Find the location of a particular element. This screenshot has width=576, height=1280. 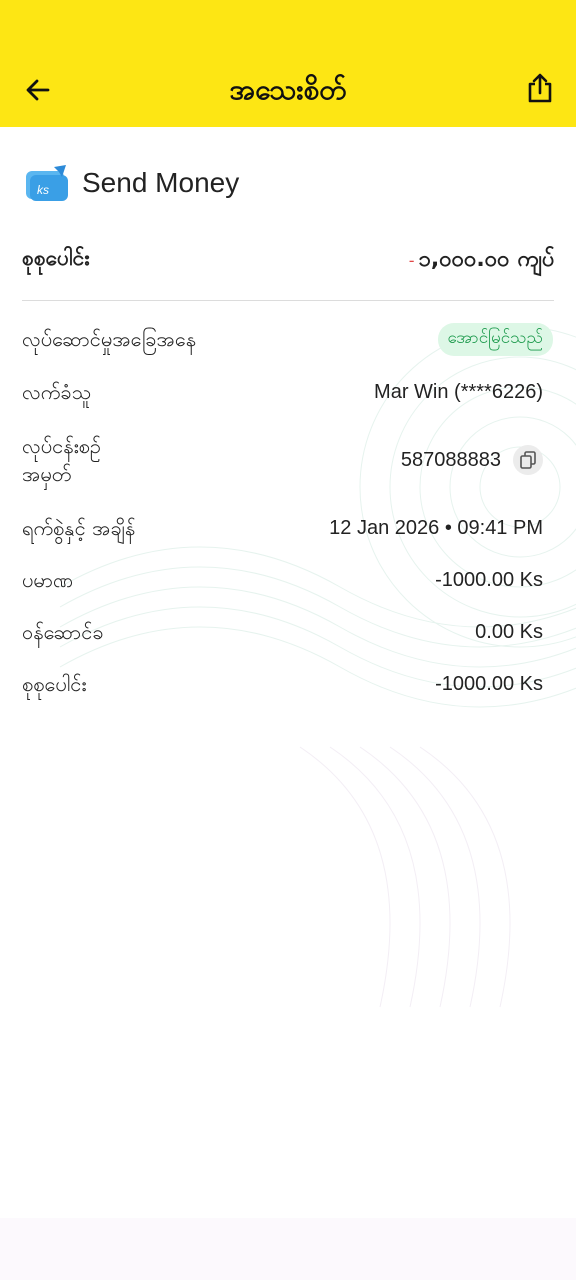

total-label: စုစုပေါင်း is located at coordinates (56, 257).